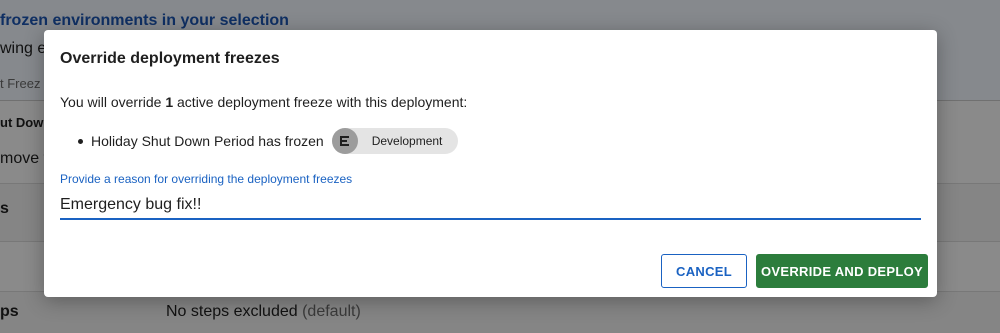  What do you see at coordinates (842, 271) in the screenshot?
I see `override-and-deploy-button: OVERRIDE AND DEPLOY` at bounding box center [842, 271].